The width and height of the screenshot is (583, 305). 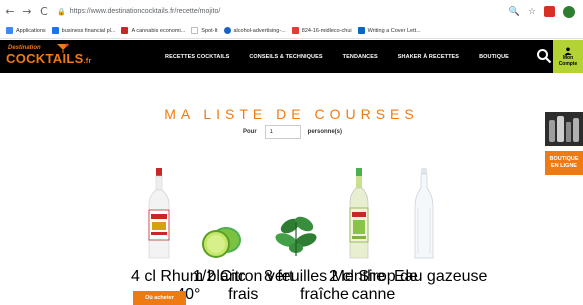 What do you see at coordinates (428, 57) in the screenshot?
I see `menu-shaker: SHAKER À RECETTES` at bounding box center [428, 57].